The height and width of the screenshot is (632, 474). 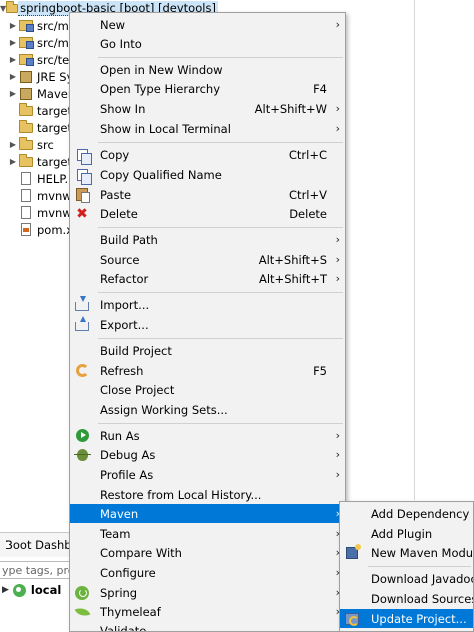 I want to click on menu-item-label: New Maven Module, so click(x=422, y=552).